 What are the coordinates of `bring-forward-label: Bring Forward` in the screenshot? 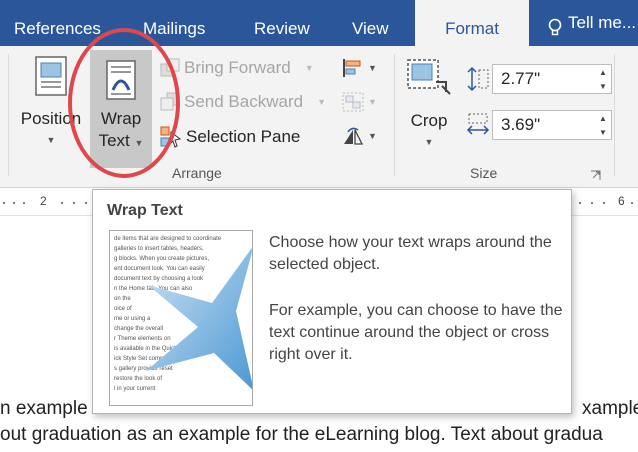 It's located at (237, 67).